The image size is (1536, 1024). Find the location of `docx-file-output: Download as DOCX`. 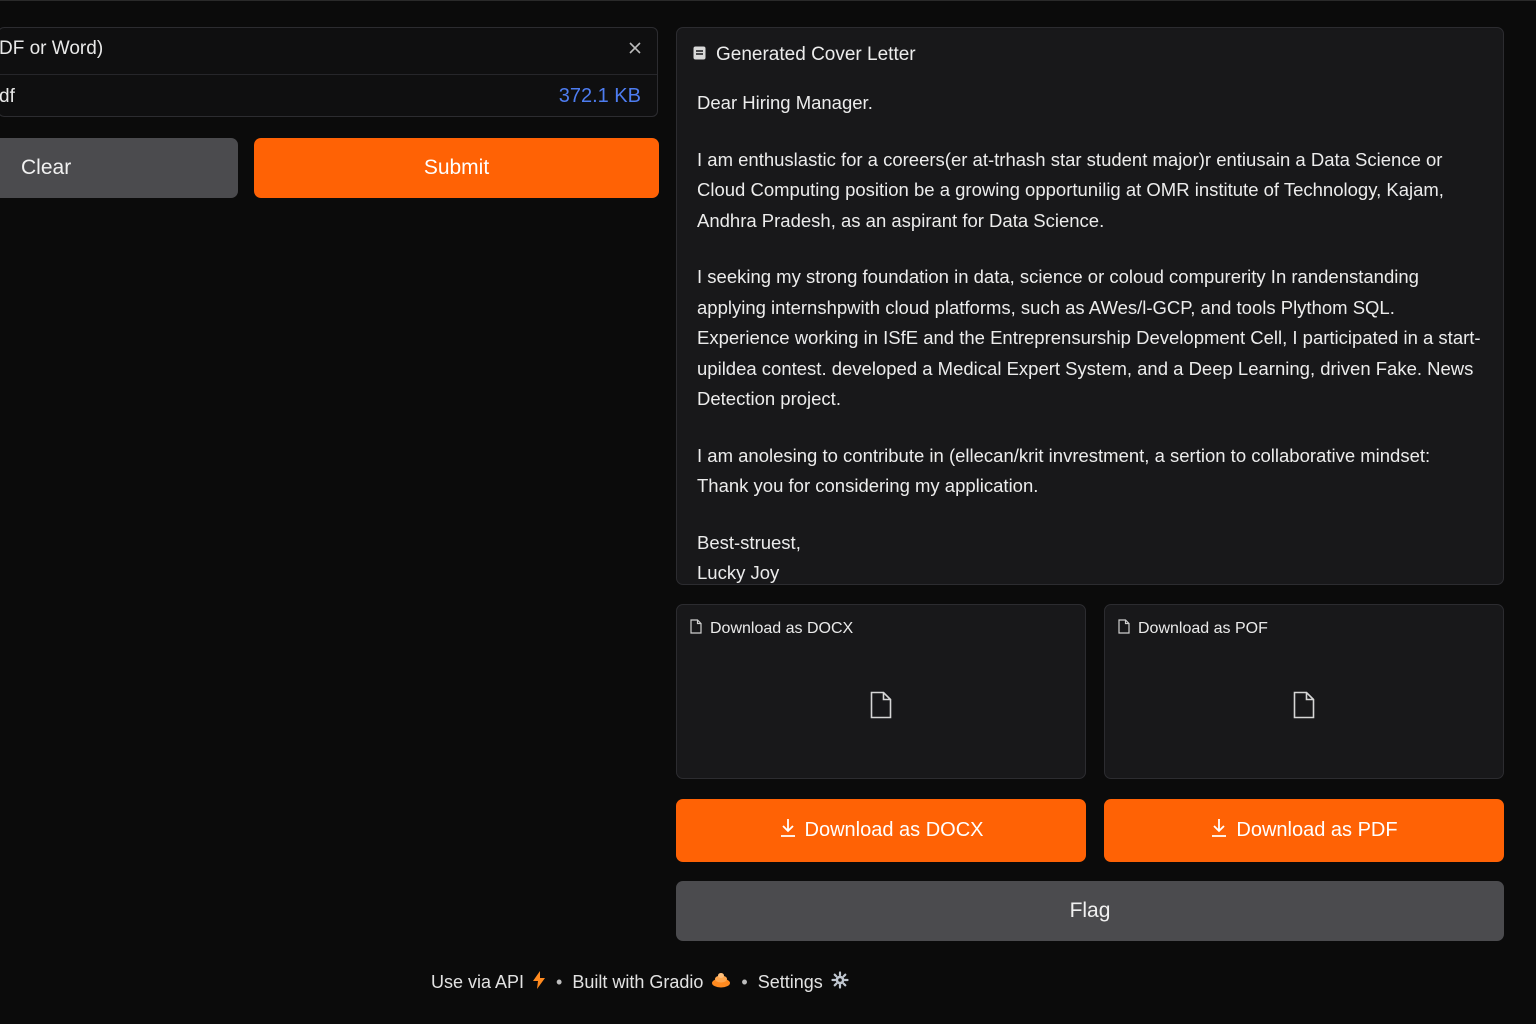

docx-file-output: Download as DOCX is located at coordinates (881, 691).